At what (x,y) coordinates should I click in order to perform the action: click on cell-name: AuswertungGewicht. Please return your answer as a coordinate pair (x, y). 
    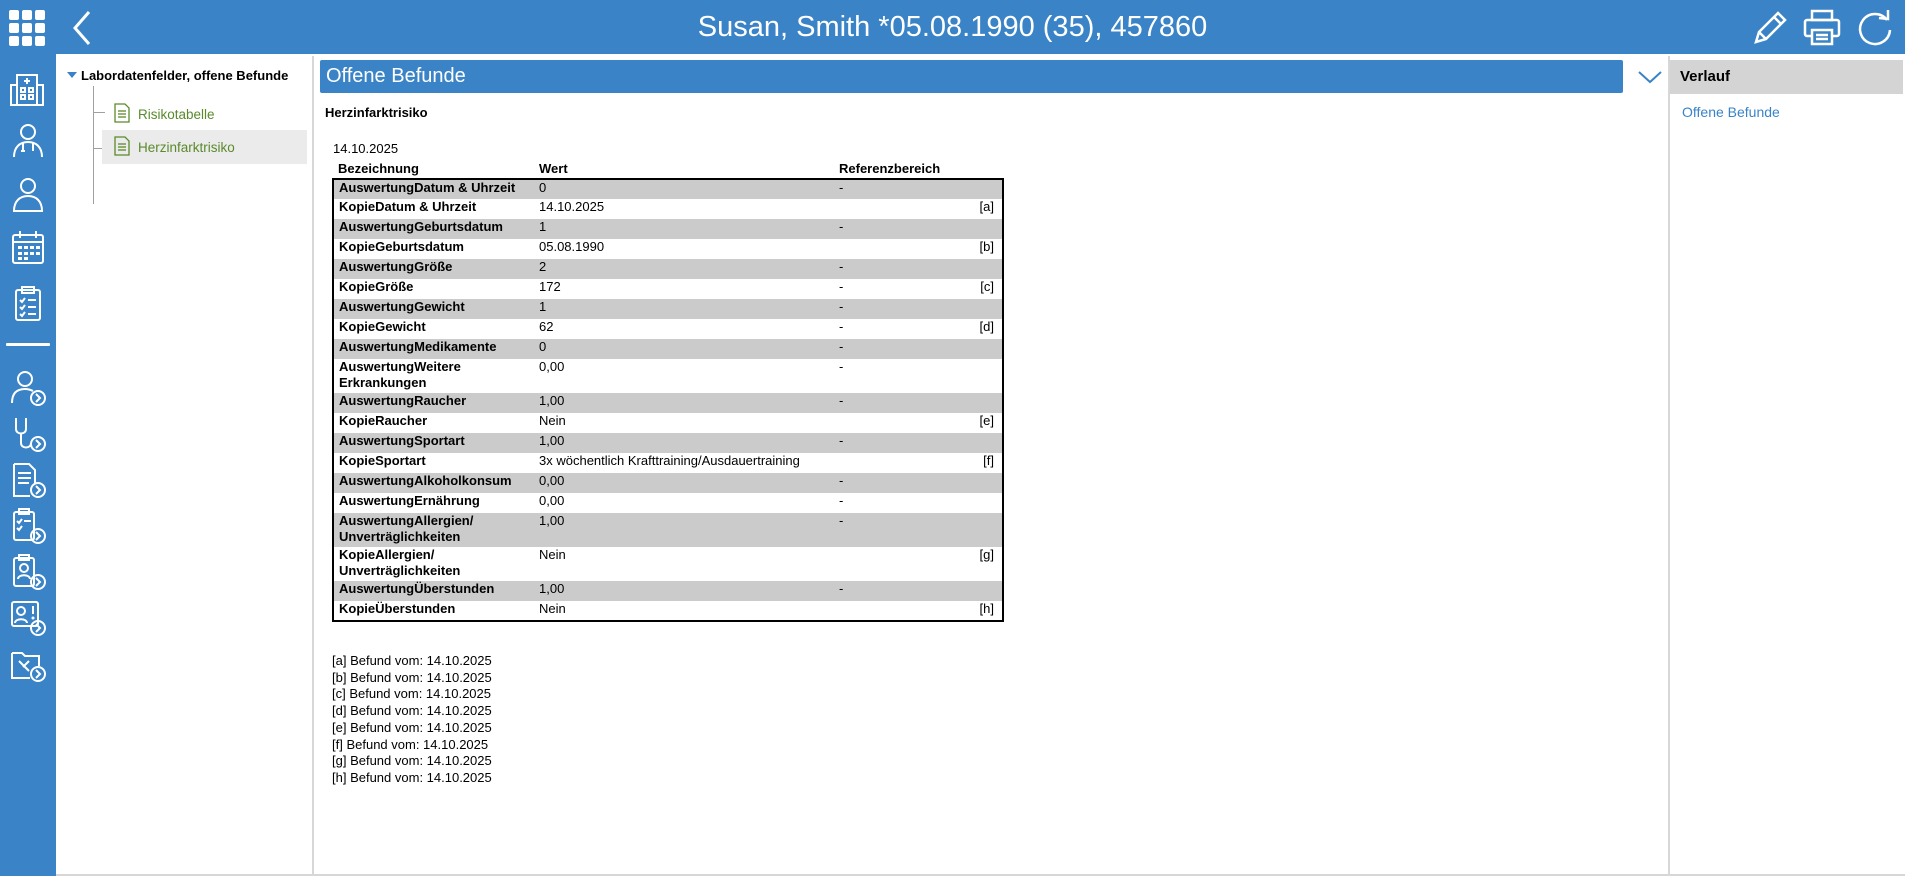
    Looking at the image, I should click on (433, 309).